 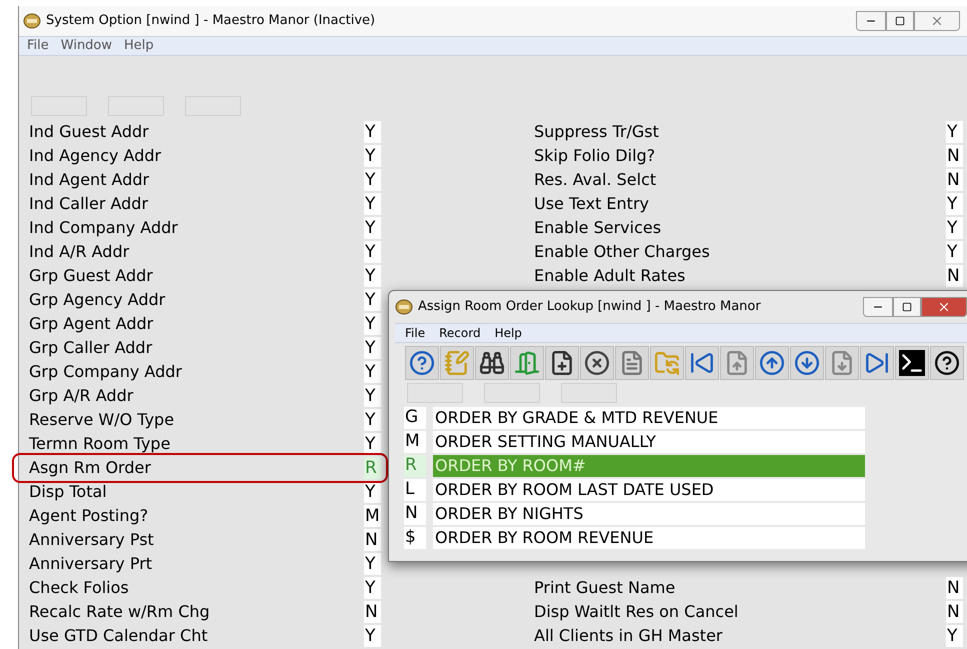 What do you see at coordinates (460, 333) in the screenshot?
I see `menu-item: Record` at bounding box center [460, 333].